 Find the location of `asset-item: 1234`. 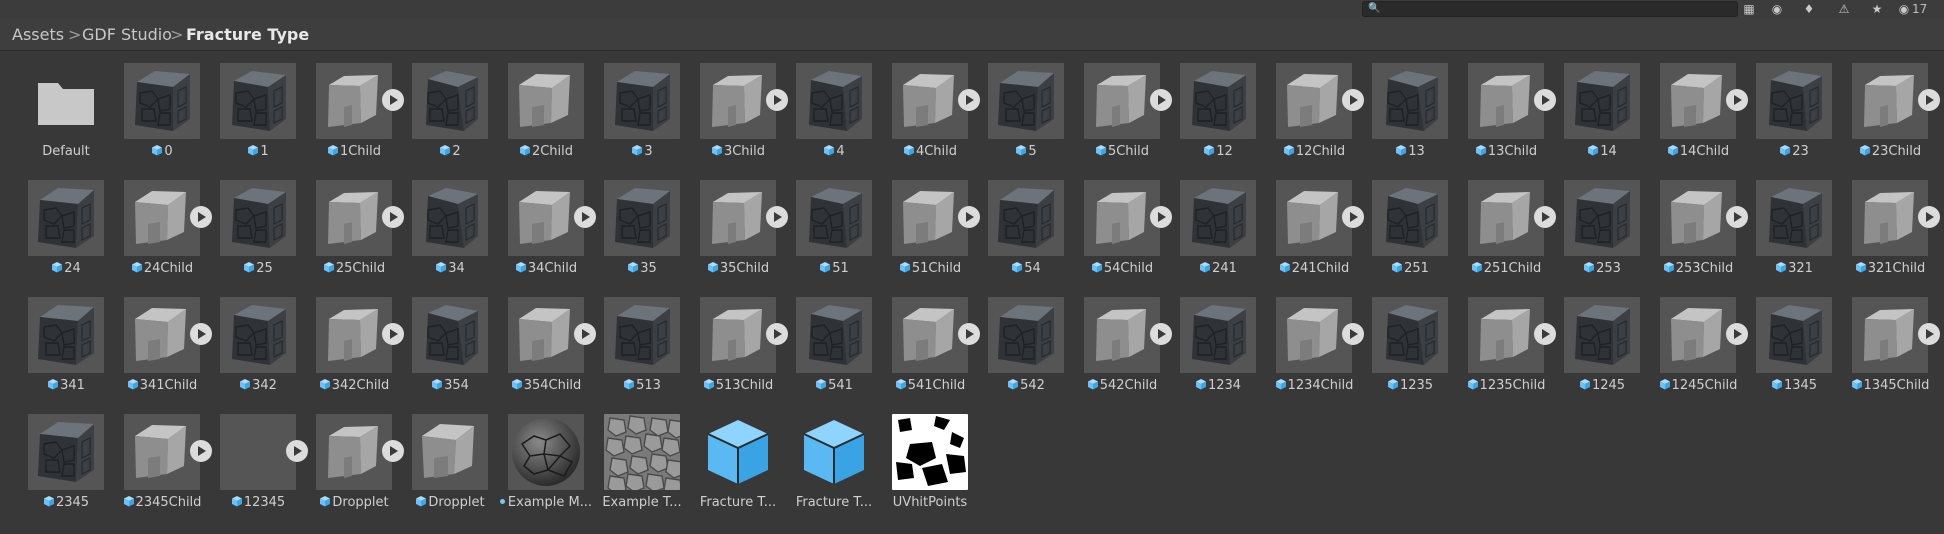

asset-item: 1234 is located at coordinates (1209, 340).